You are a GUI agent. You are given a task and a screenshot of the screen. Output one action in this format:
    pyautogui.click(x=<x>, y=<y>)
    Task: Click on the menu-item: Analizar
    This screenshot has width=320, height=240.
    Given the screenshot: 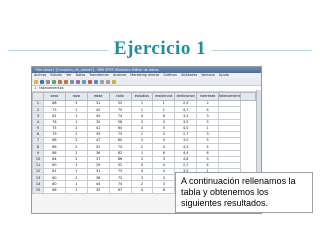 What is the action you would take?
    pyautogui.click(x=119, y=75)
    